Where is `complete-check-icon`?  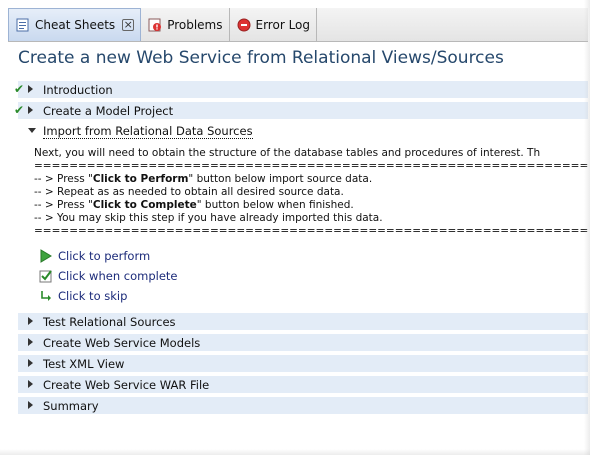 complete-check-icon is located at coordinates (46, 276).